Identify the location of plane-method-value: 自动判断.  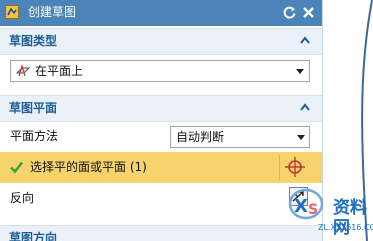
(200, 137).